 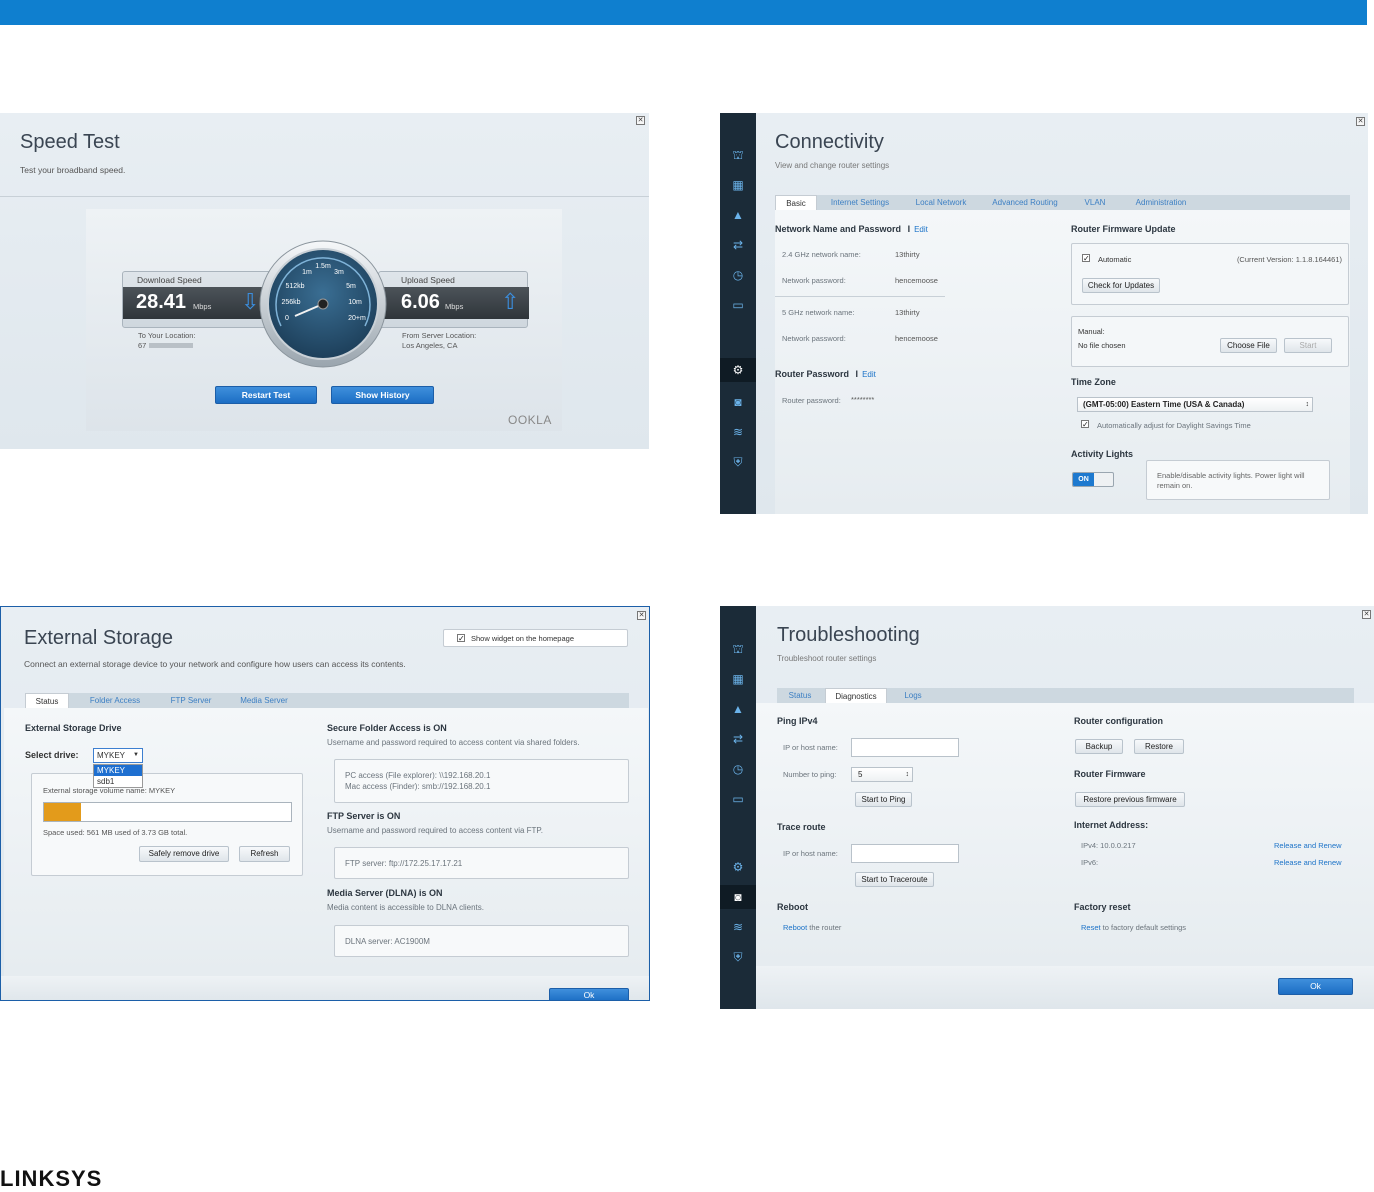 What do you see at coordinates (52, 755) in the screenshot?
I see `select-drive-label: Select drive:` at bounding box center [52, 755].